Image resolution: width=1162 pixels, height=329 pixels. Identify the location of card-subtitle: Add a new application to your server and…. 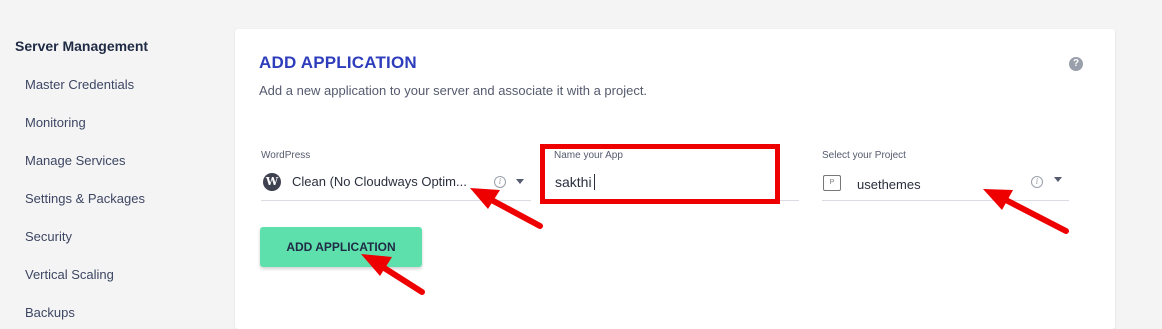
(453, 90).